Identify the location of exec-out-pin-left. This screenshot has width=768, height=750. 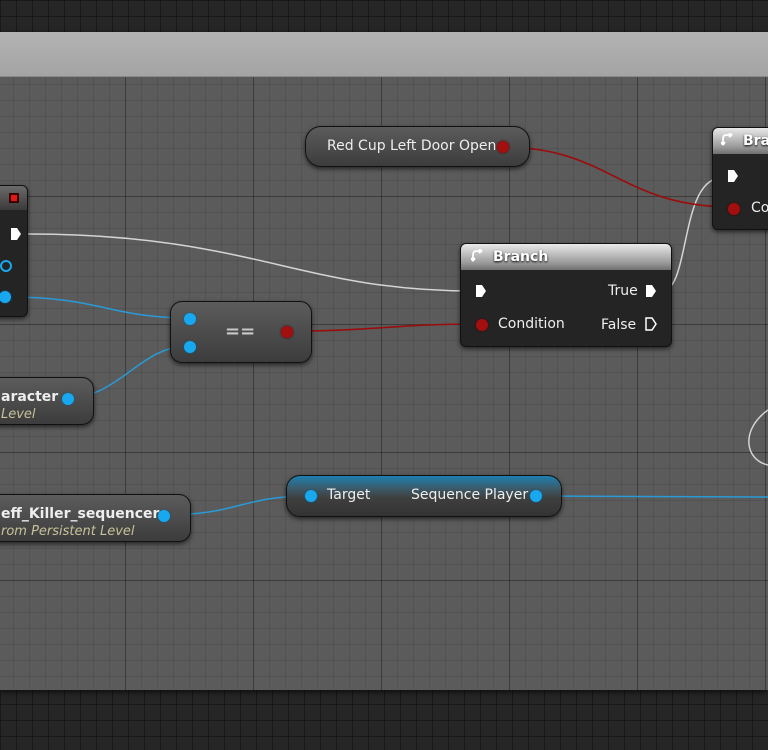
(16, 234).